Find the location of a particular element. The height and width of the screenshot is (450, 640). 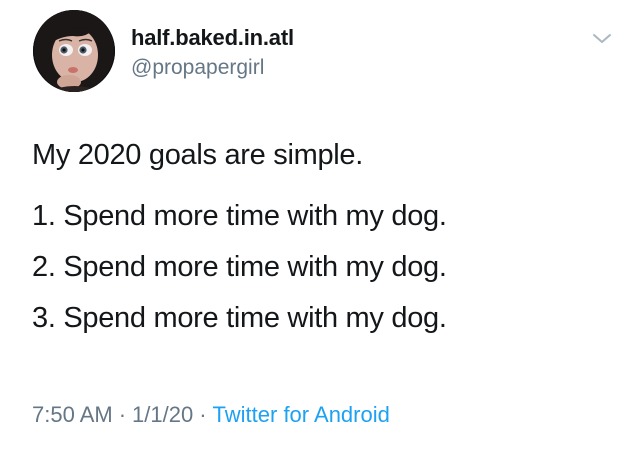

avatar is located at coordinates (74, 51).